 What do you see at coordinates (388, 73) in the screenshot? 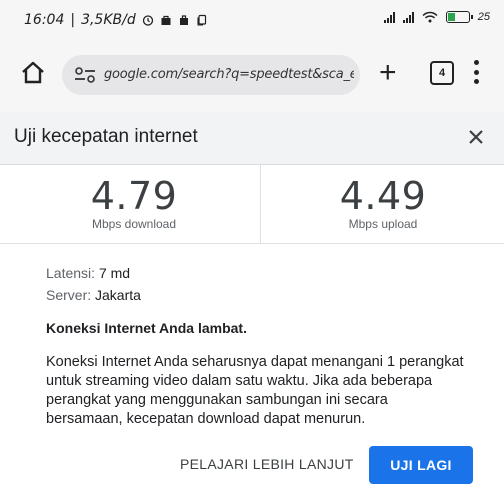
I see `new-tab-button: +` at bounding box center [388, 73].